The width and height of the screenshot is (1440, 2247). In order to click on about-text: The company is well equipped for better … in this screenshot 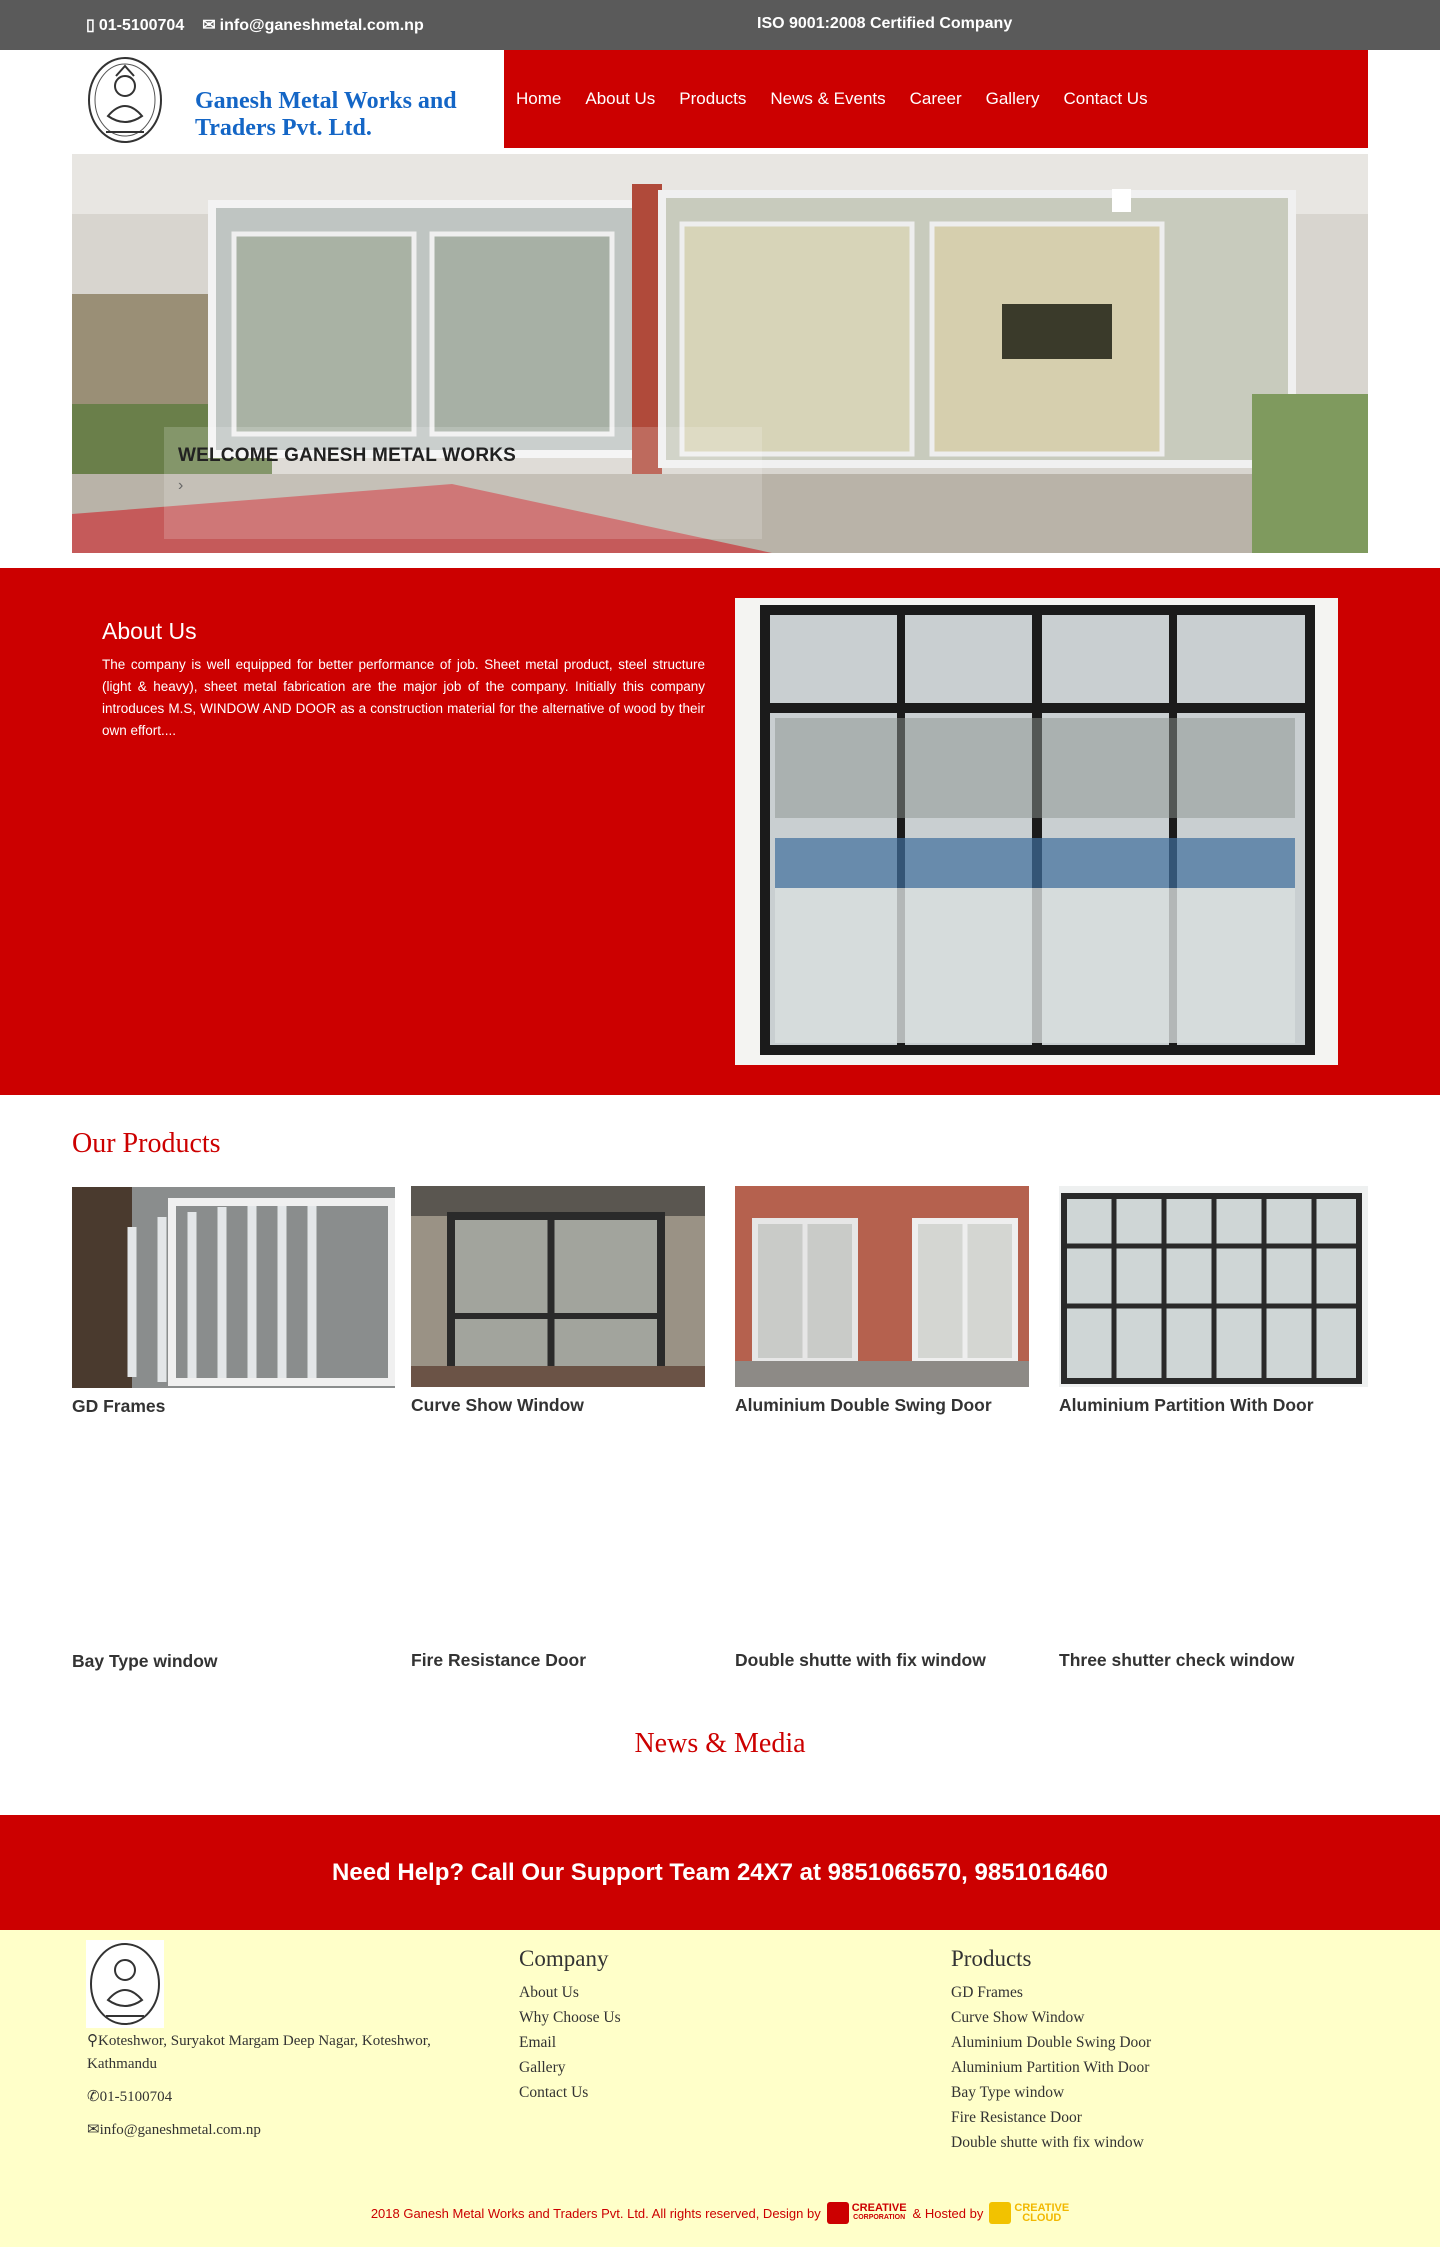, I will do `click(403, 697)`.